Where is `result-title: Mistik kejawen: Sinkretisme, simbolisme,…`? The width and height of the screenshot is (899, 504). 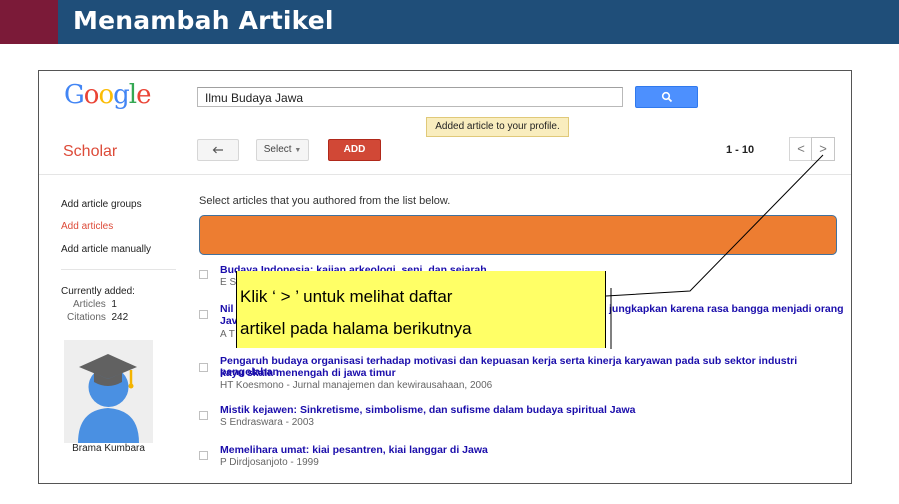
result-title: Mistik kejawen: Sinkretisme, simbolisme,… is located at coordinates (427, 410).